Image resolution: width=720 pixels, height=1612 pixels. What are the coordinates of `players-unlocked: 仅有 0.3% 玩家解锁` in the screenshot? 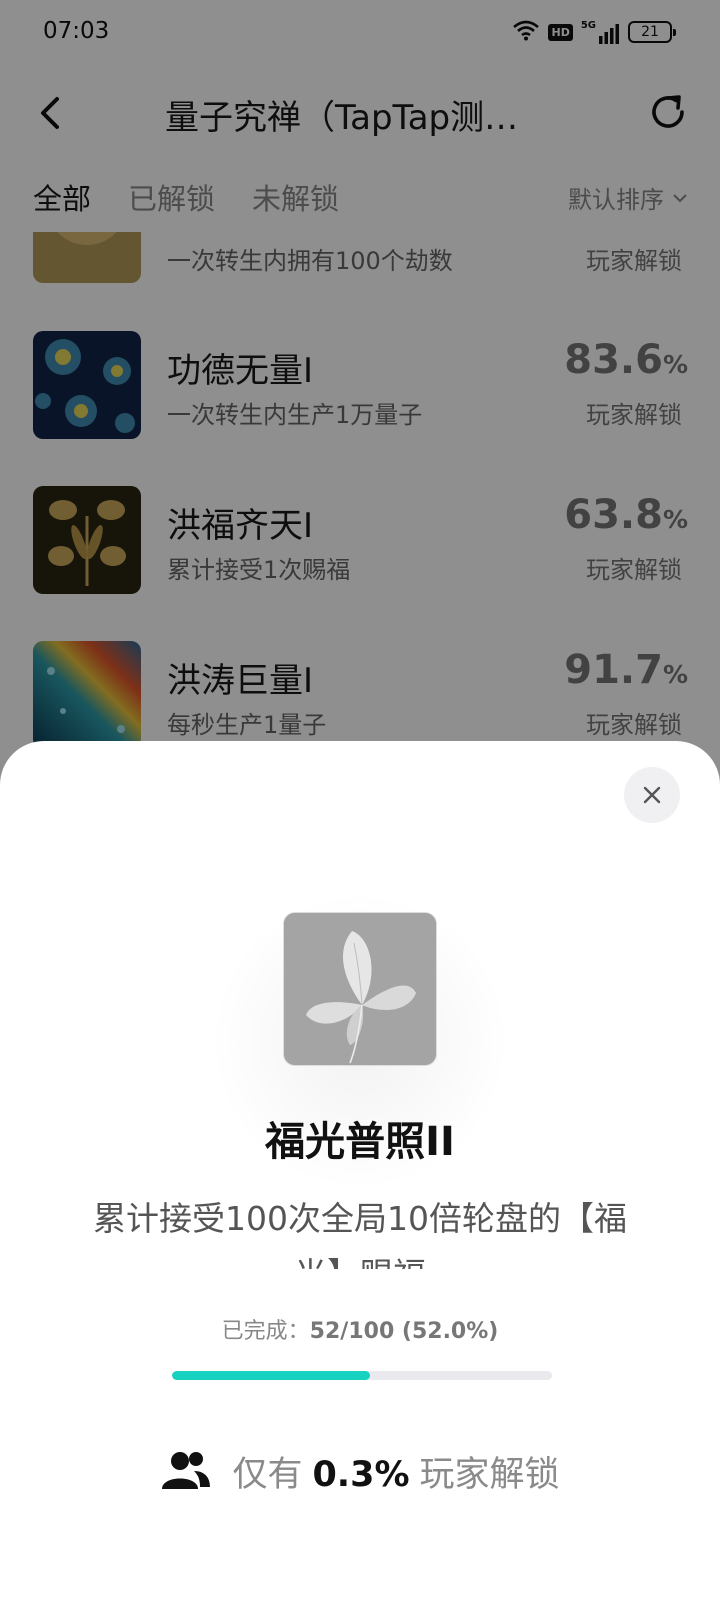 It's located at (360, 1471).